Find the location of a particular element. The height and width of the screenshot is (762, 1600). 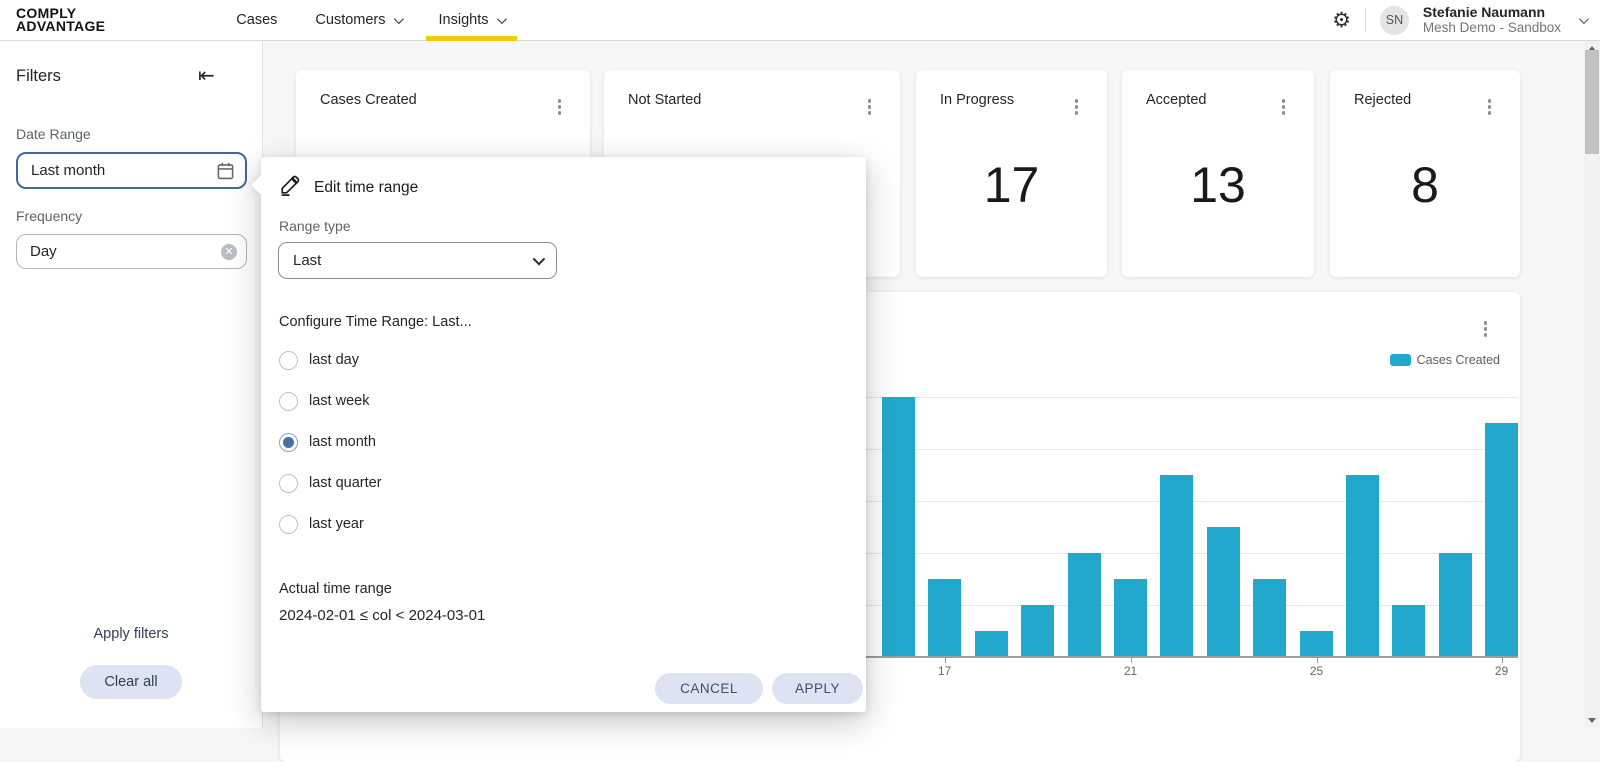

nav-item-insights: Insights is located at coordinates (471, 20).